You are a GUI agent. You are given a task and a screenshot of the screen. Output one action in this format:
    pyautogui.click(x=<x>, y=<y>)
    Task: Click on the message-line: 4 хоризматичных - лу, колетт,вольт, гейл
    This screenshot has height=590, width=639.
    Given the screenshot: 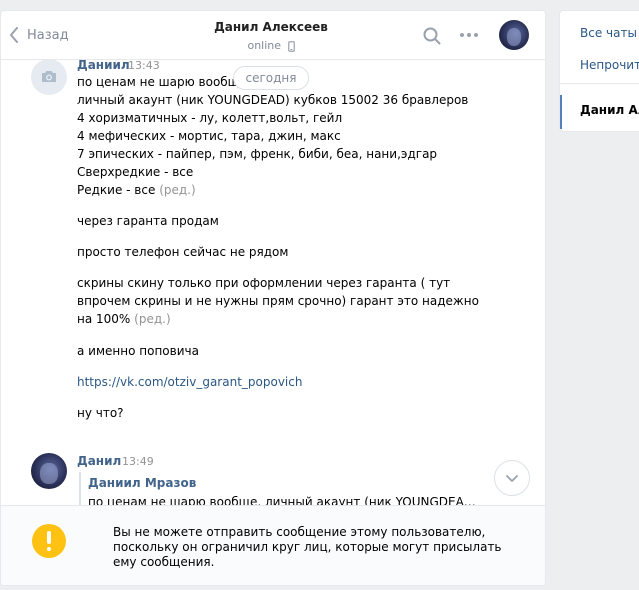 What is the action you would take?
    pyautogui.click(x=210, y=118)
    